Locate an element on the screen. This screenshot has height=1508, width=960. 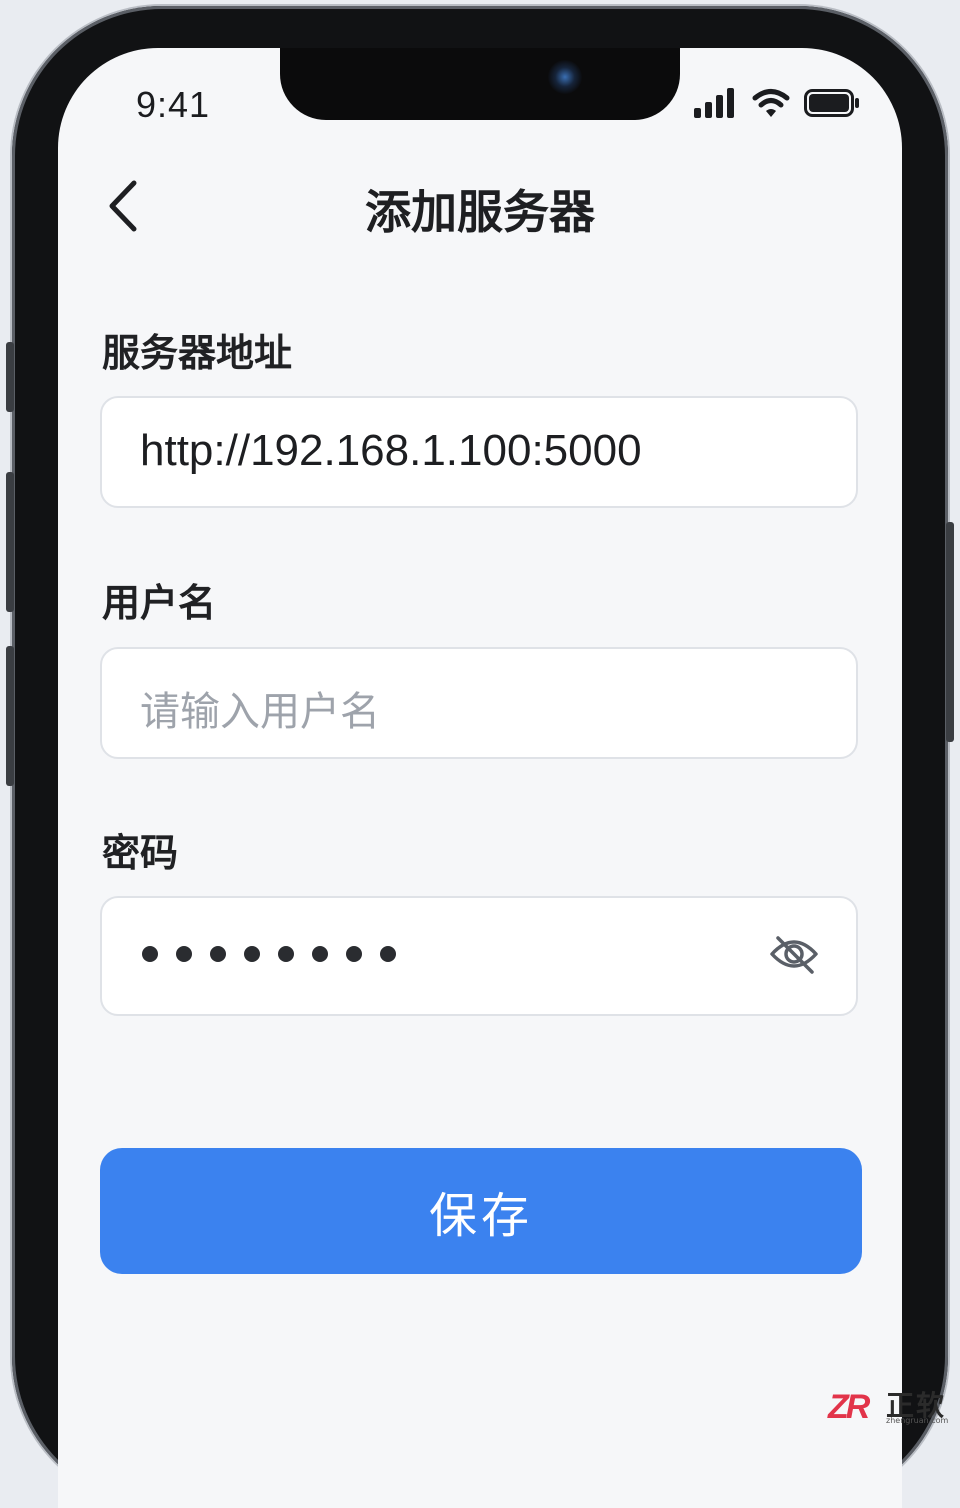
status-time: 9:41 is located at coordinates (173, 104).